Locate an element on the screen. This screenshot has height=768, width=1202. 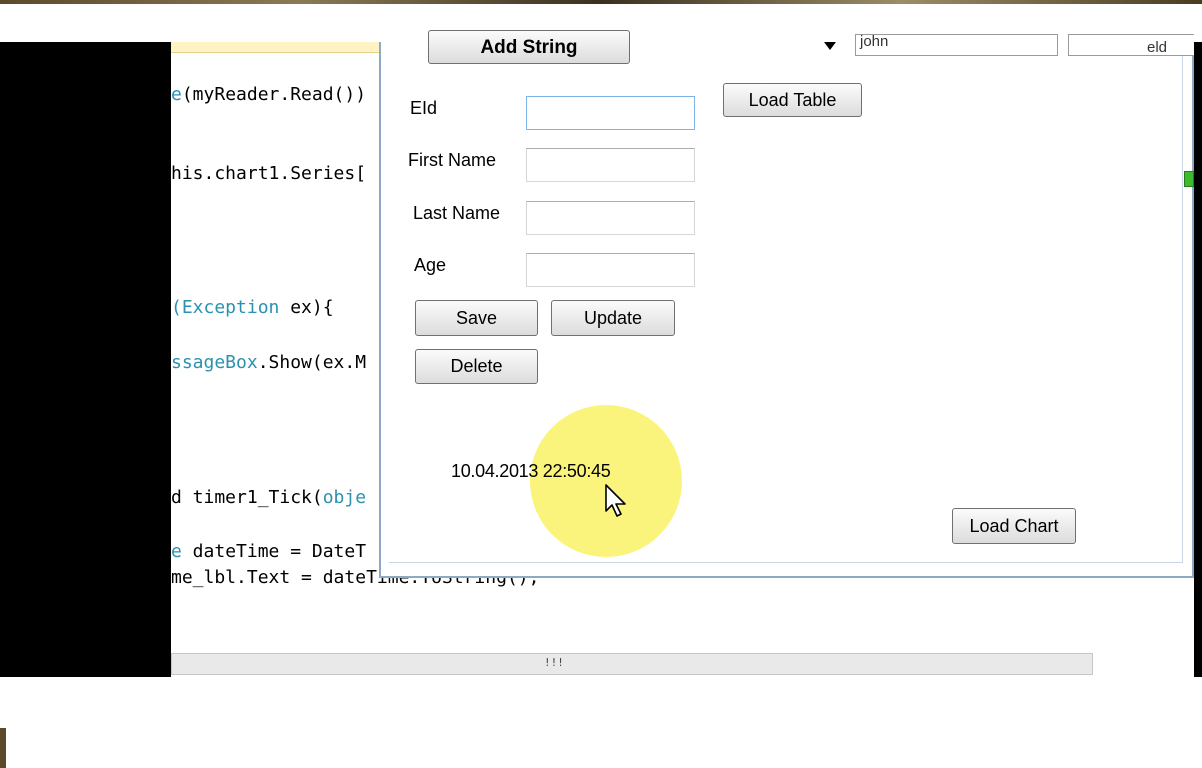
eid-search-field: eld is located at coordinates (1131, 45).